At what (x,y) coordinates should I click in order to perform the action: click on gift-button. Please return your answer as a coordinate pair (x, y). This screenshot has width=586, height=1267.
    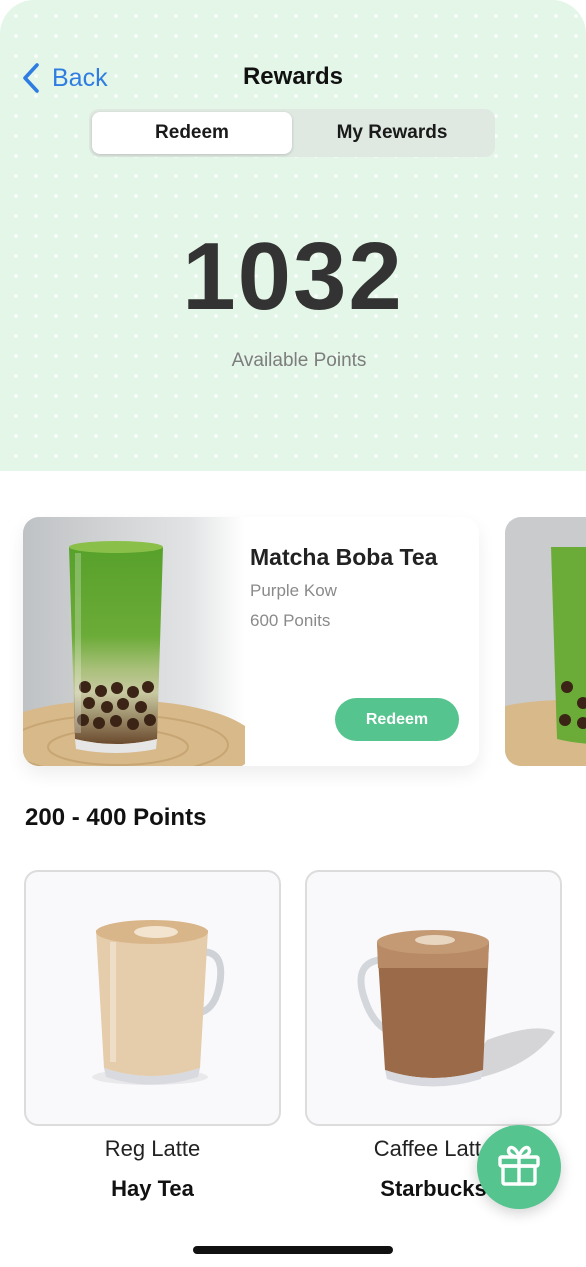
    Looking at the image, I should click on (519, 1167).